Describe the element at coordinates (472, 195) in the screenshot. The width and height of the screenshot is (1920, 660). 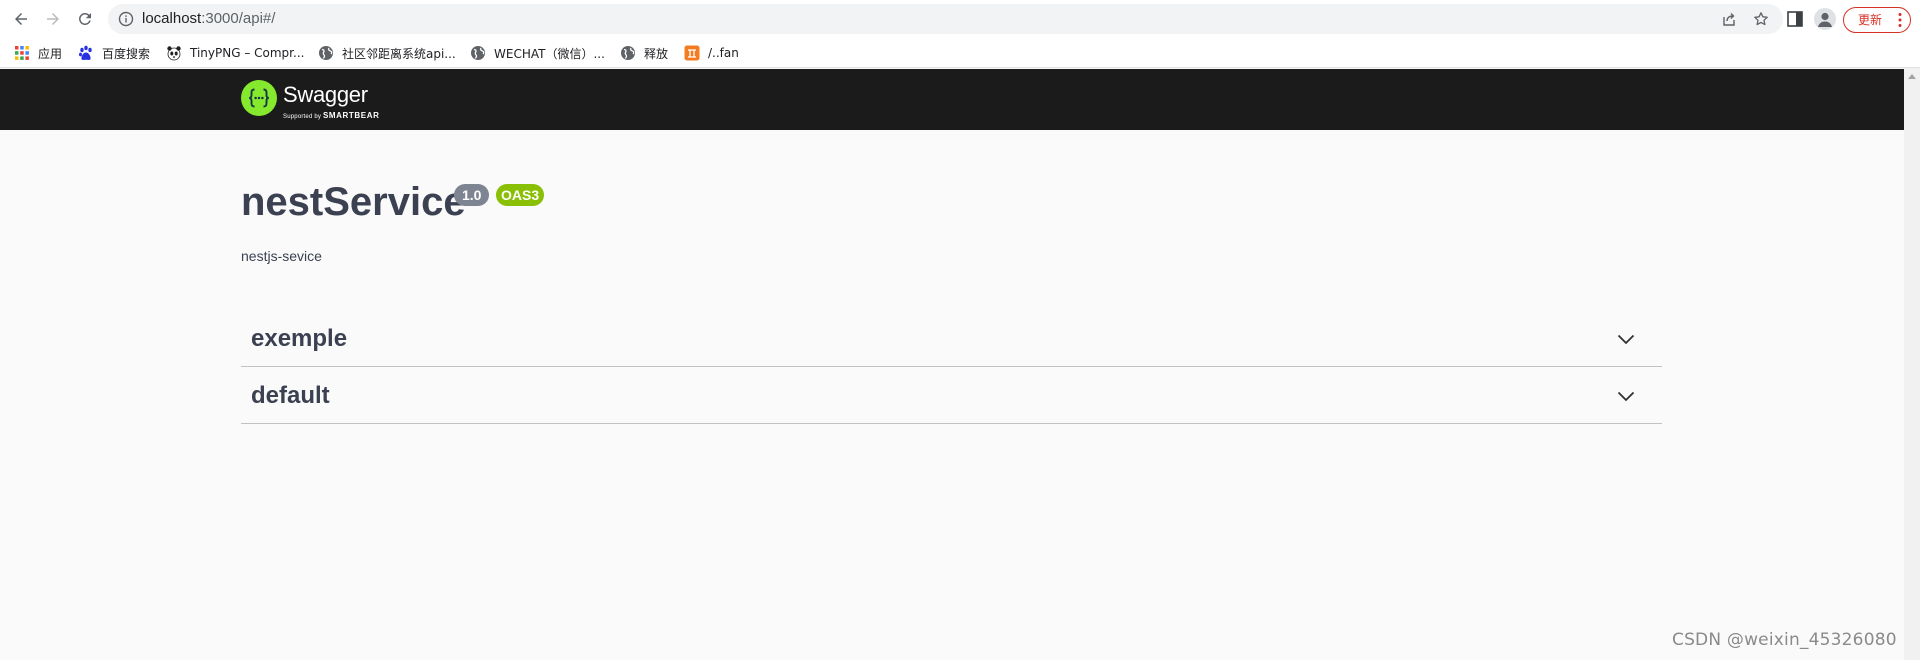
I see `version-badge: 1.0` at that location.